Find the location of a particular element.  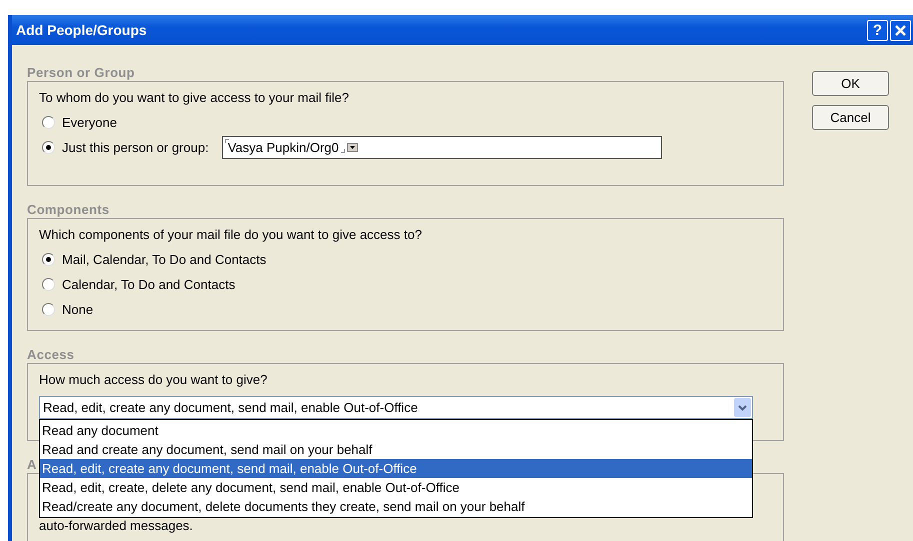

close-icon is located at coordinates (900, 30).